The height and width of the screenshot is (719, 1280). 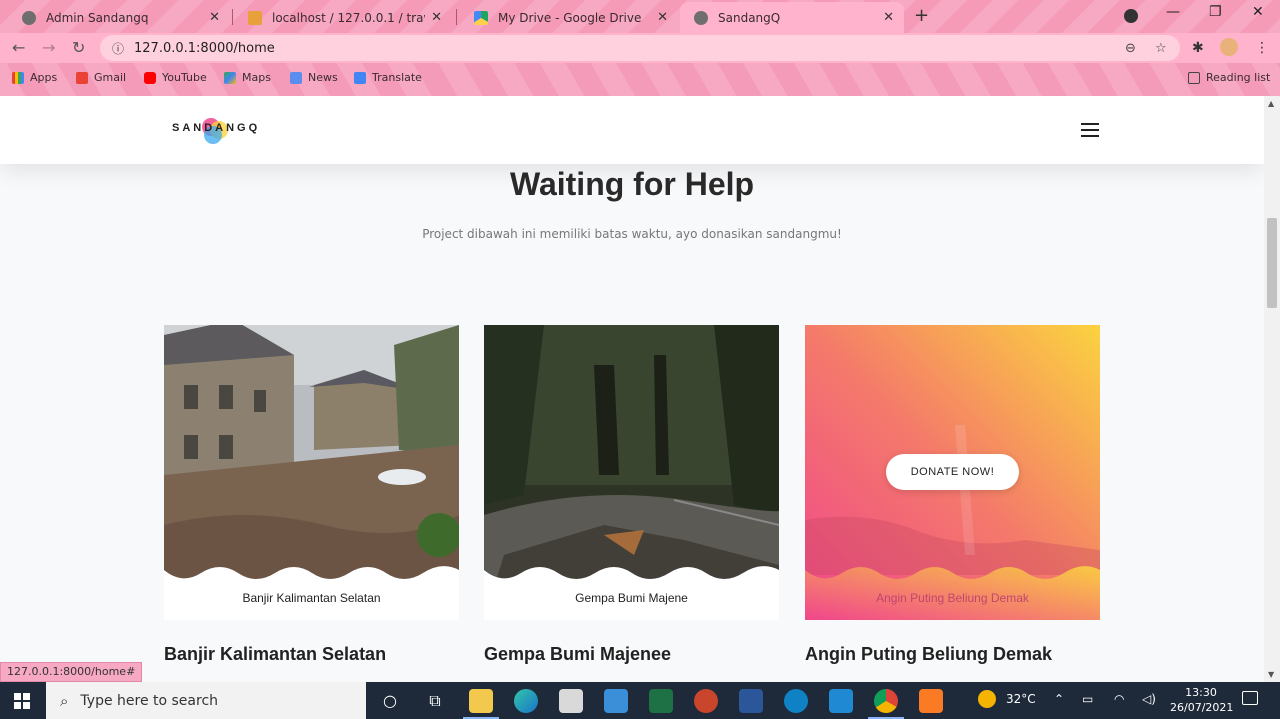 I want to click on reload-icon: ↻, so click(x=78, y=47).